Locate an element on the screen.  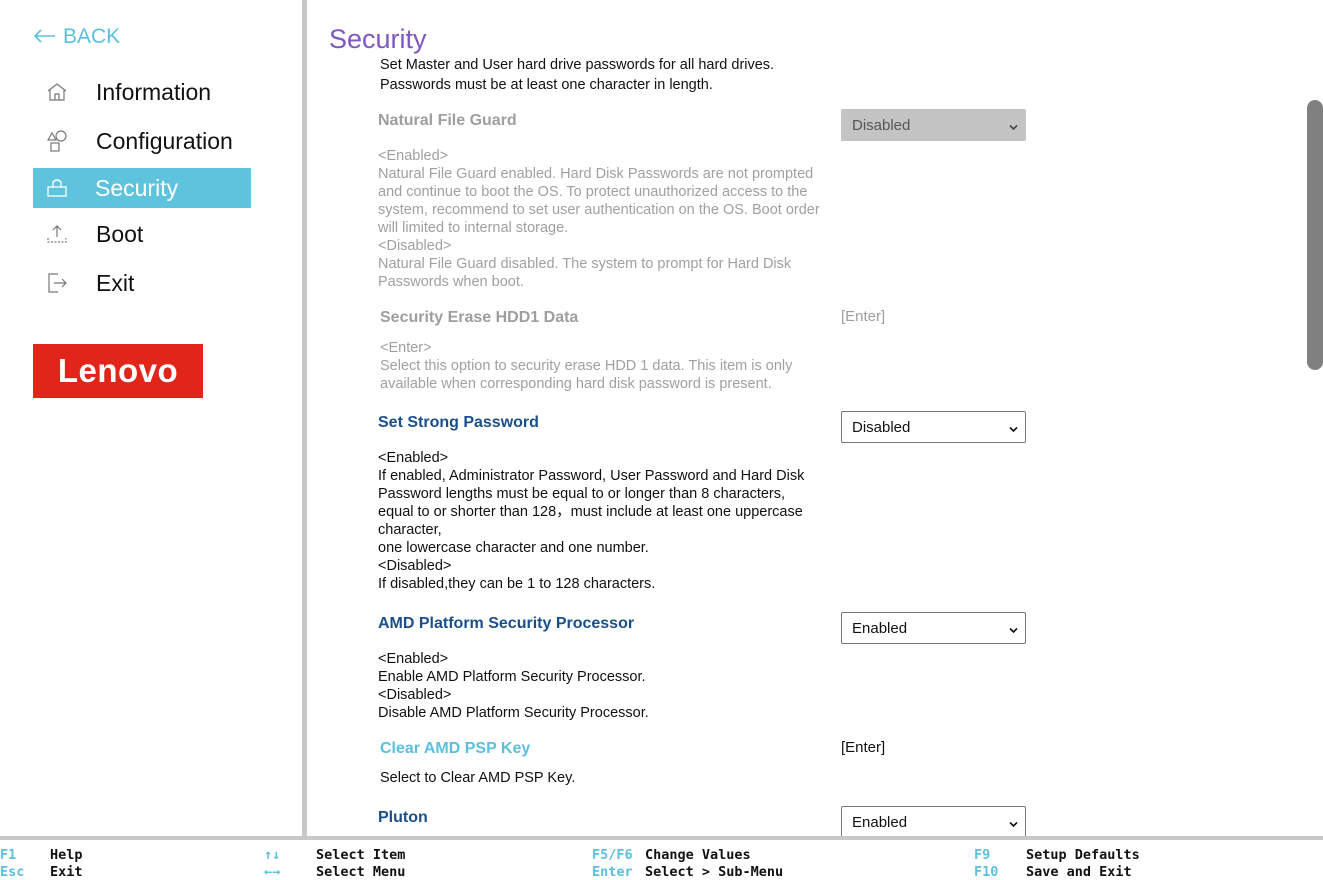
f9-label: Setup Defaults is located at coordinates (1083, 855).